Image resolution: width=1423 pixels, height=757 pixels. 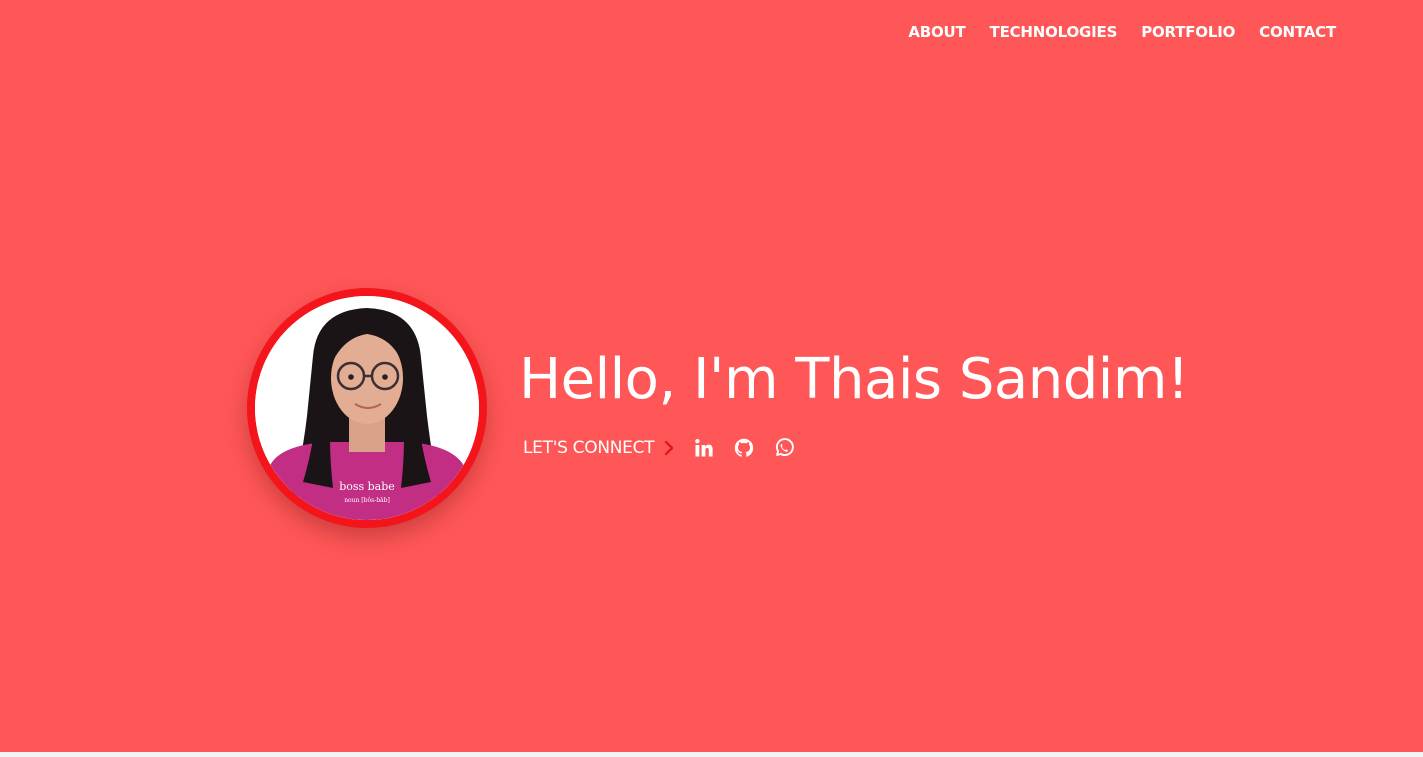 I want to click on profile-avatar-ring: boss babe noun [bôs-bāb], so click(x=367, y=408).